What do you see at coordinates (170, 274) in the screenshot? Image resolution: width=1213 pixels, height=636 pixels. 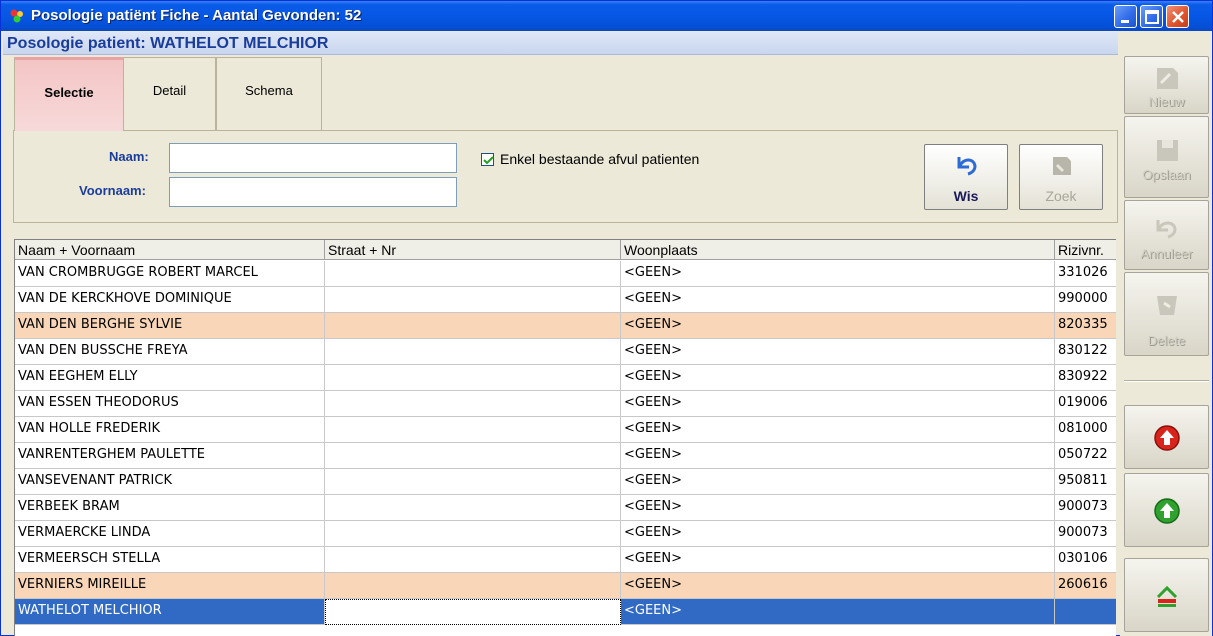 I see `cell-naam: VAN CROMBRUGGE ROBERT MARCEL` at bounding box center [170, 274].